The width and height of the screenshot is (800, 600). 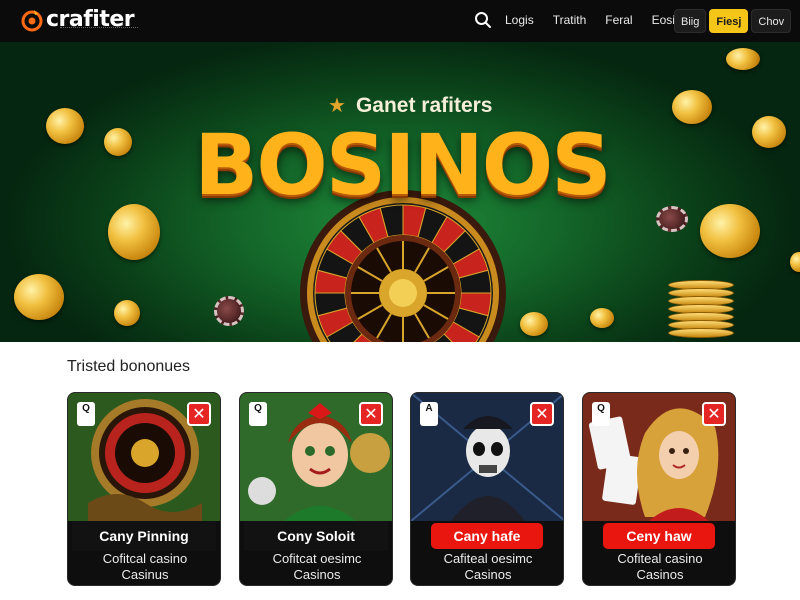 I want to click on card-cta-button: Cony Soloit, so click(x=316, y=536).